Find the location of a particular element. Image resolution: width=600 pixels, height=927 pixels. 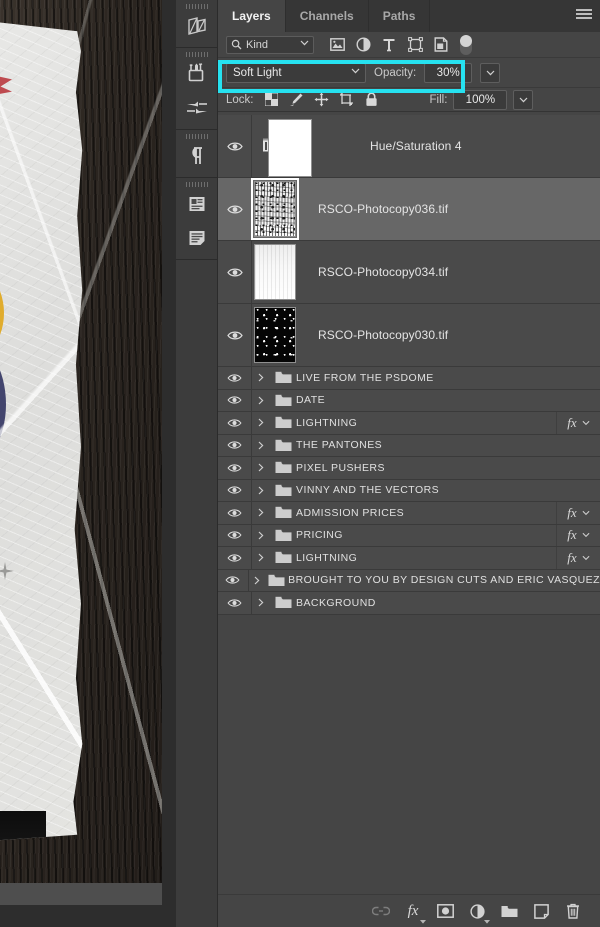

layer-filter-row: Kind is located at coordinates (409, 45).